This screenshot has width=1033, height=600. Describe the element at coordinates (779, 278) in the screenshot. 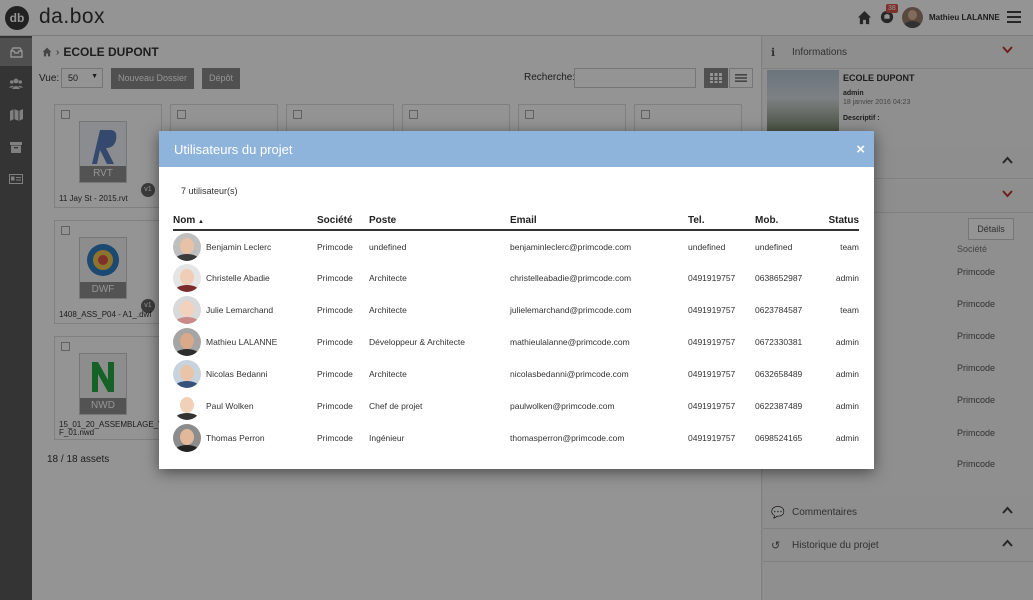

I see `user-mob: 0638652987` at that location.